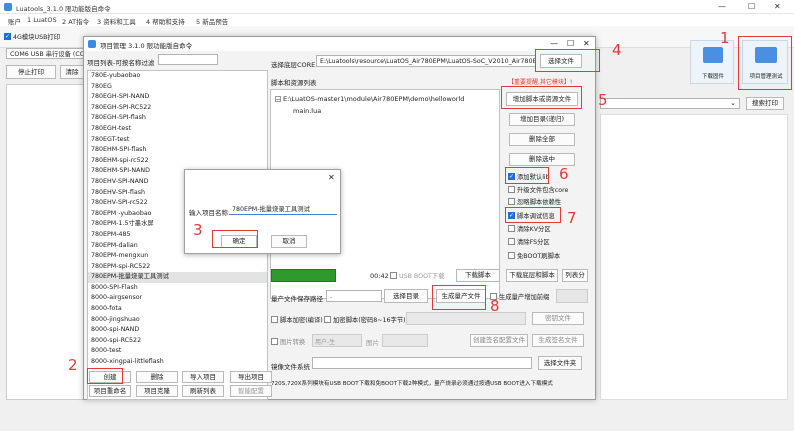 The width and height of the screenshot is (794, 431). Describe the element at coordinates (499, 340) in the screenshot. I see `create-sign-config-button: 创建签名配置文件` at that location.